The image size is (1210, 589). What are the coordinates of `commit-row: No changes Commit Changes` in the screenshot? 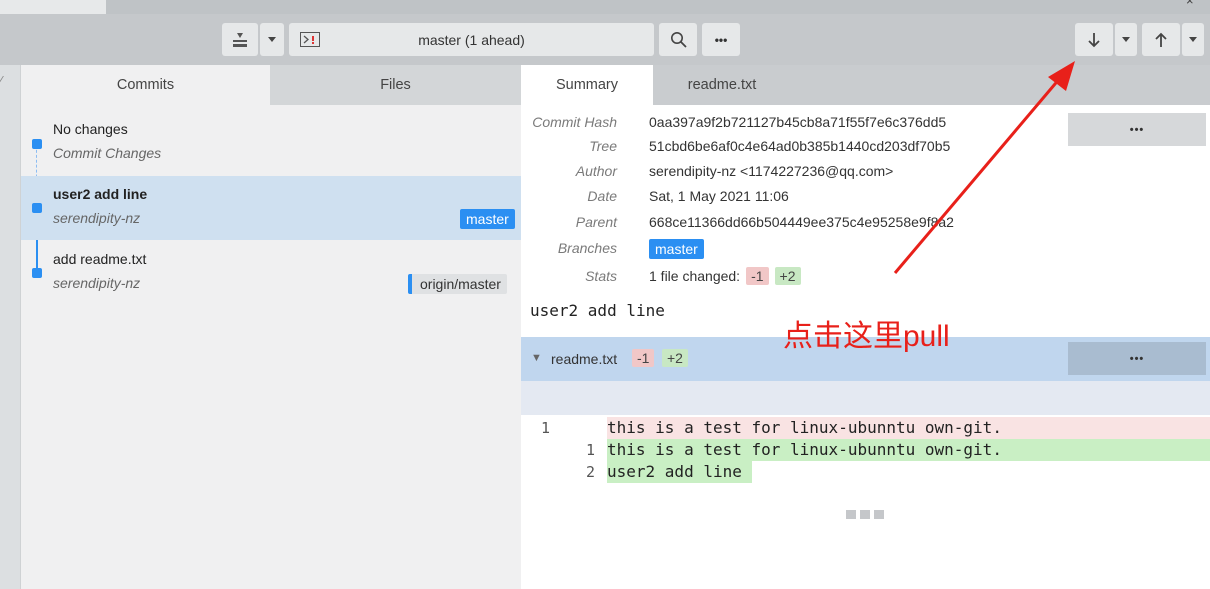 It's located at (271, 144).